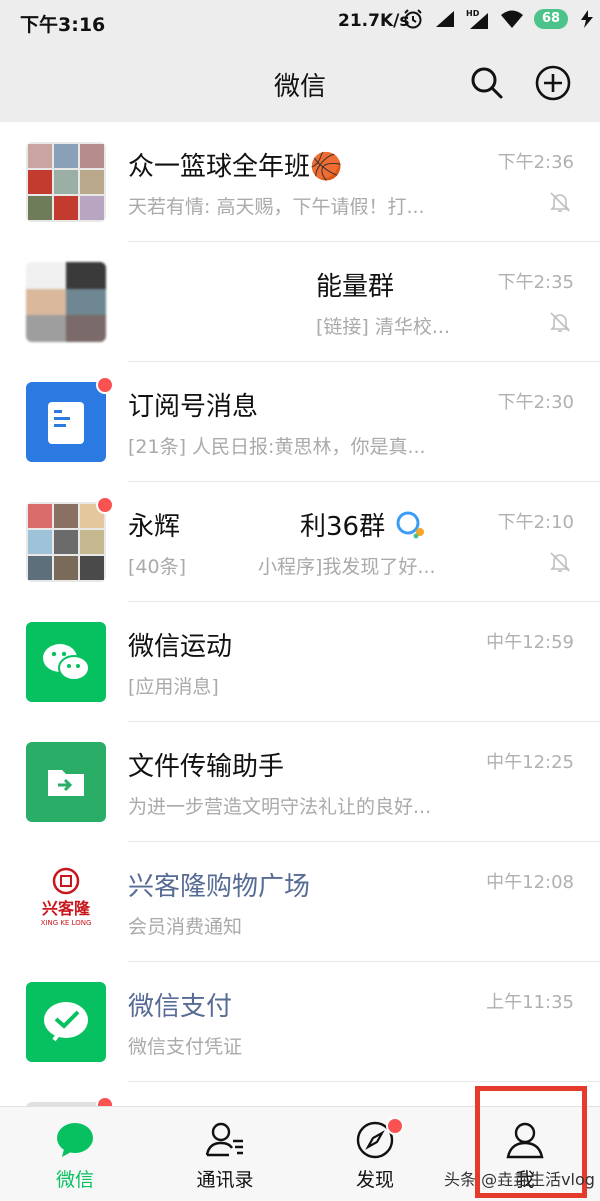  I want to click on chat-time: 下午2:30, so click(535, 402).